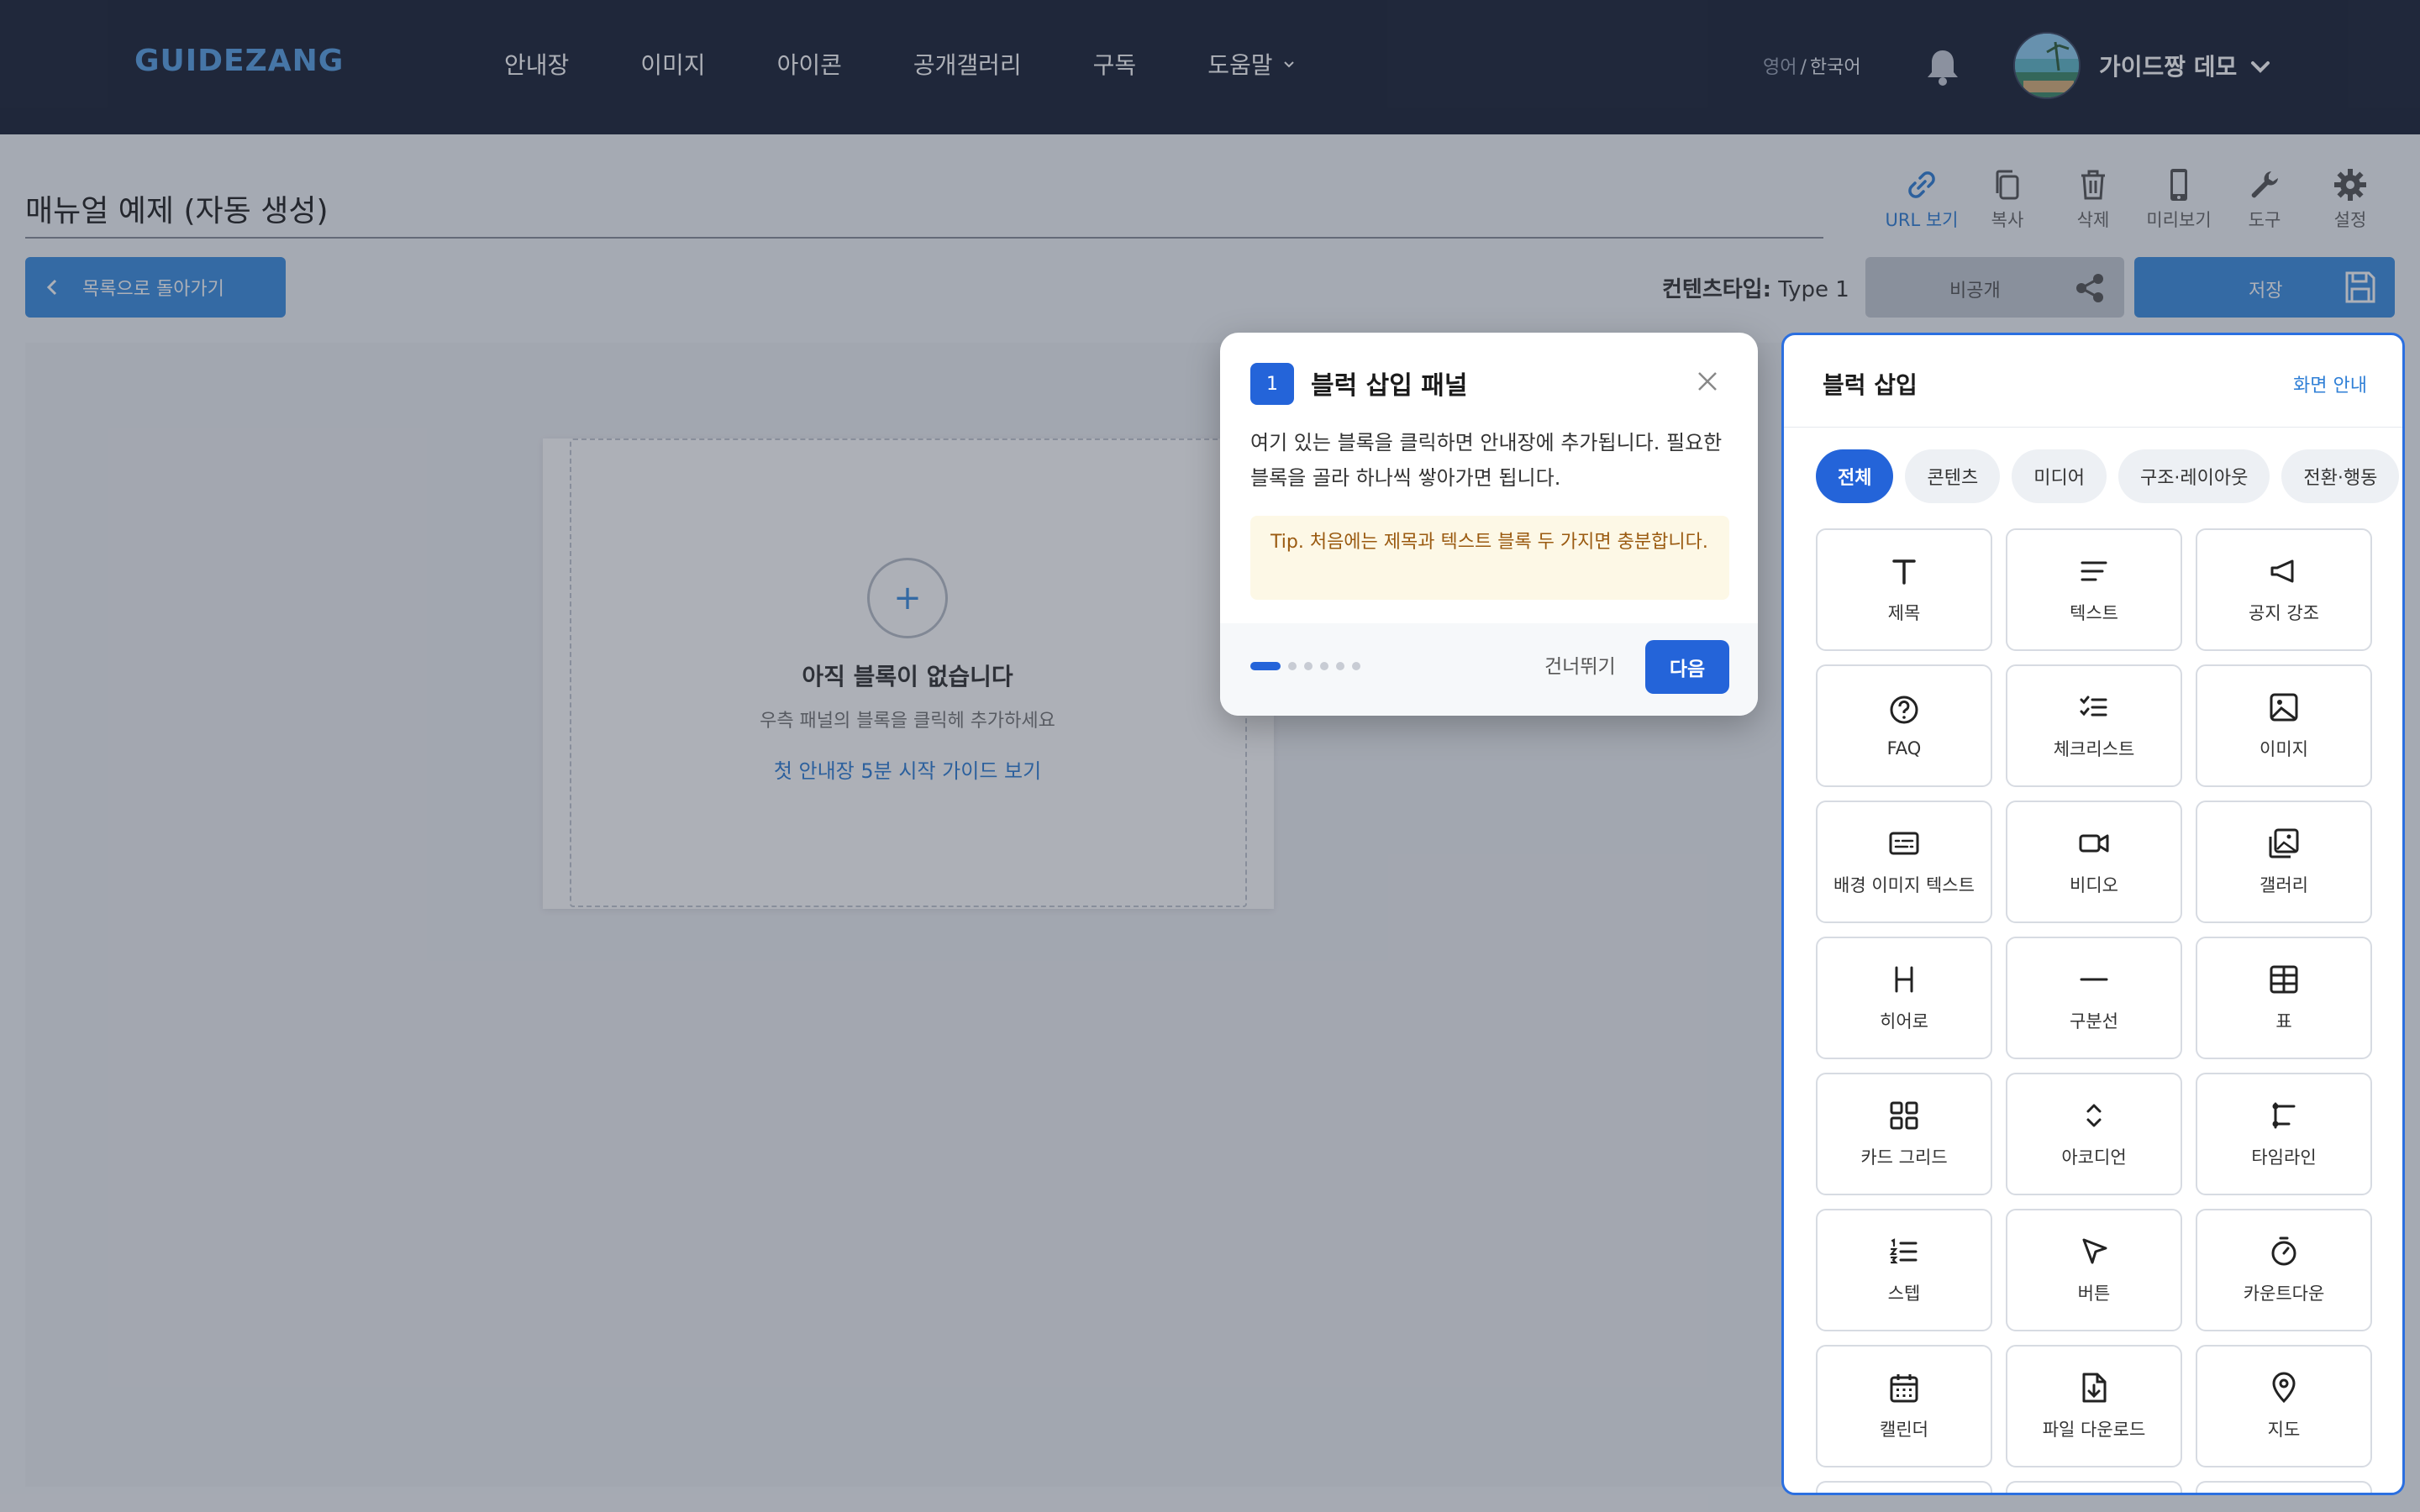  What do you see at coordinates (2284, 1134) in the screenshot?
I see `block-timeline: 타임라인` at bounding box center [2284, 1134].